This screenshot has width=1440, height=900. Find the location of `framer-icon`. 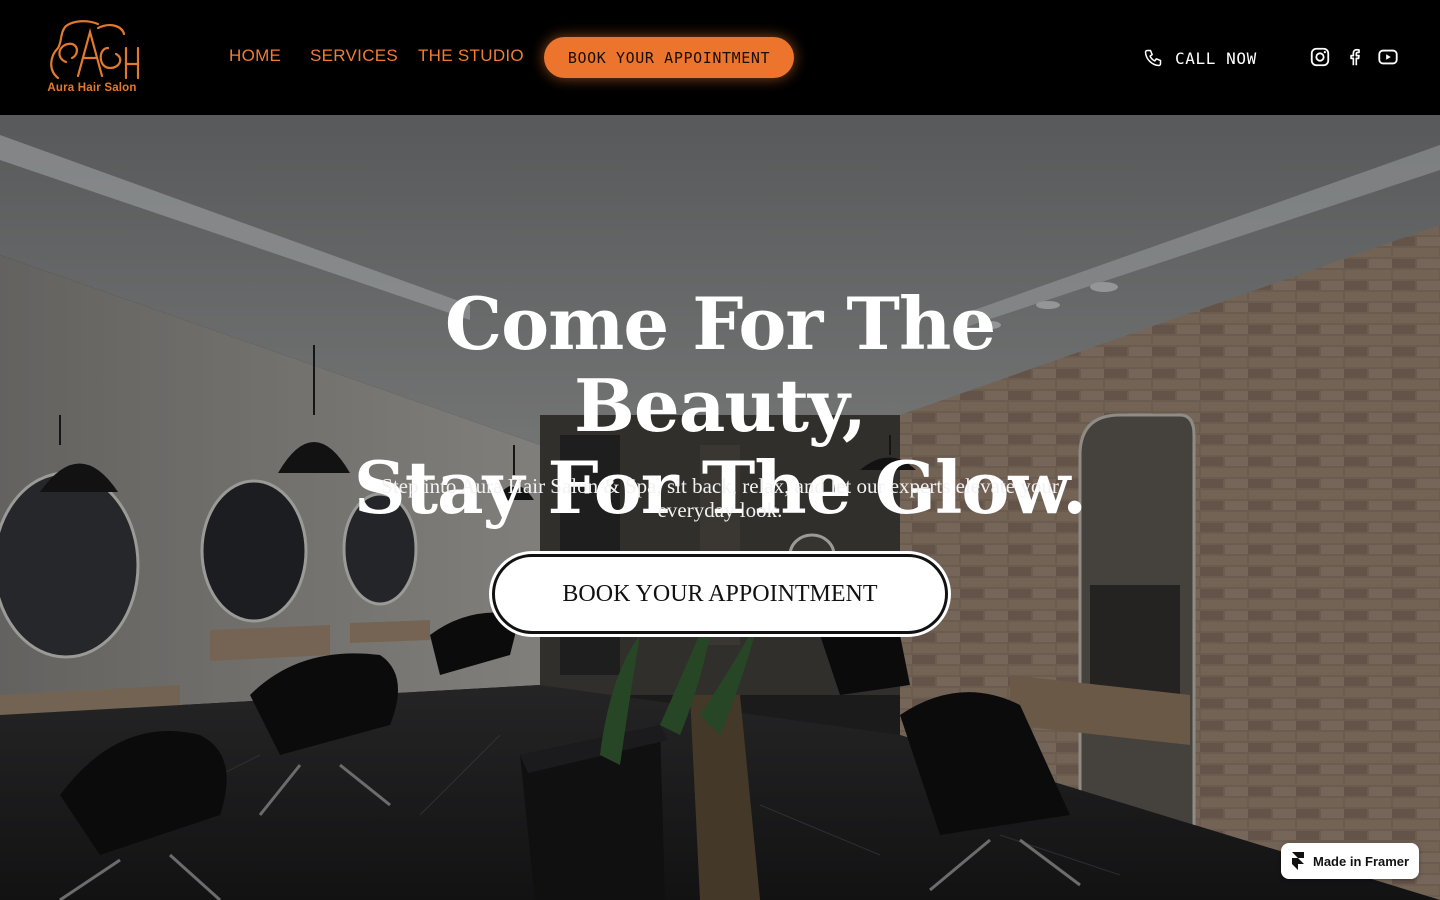

framer-icon is located at coordinates (1298, 861).